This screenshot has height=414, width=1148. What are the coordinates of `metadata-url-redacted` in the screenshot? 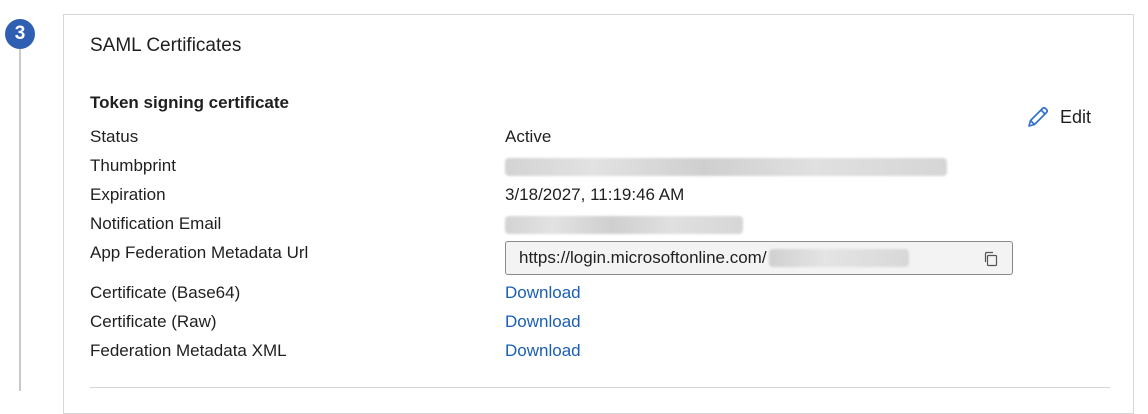 It's located at (838, 258).